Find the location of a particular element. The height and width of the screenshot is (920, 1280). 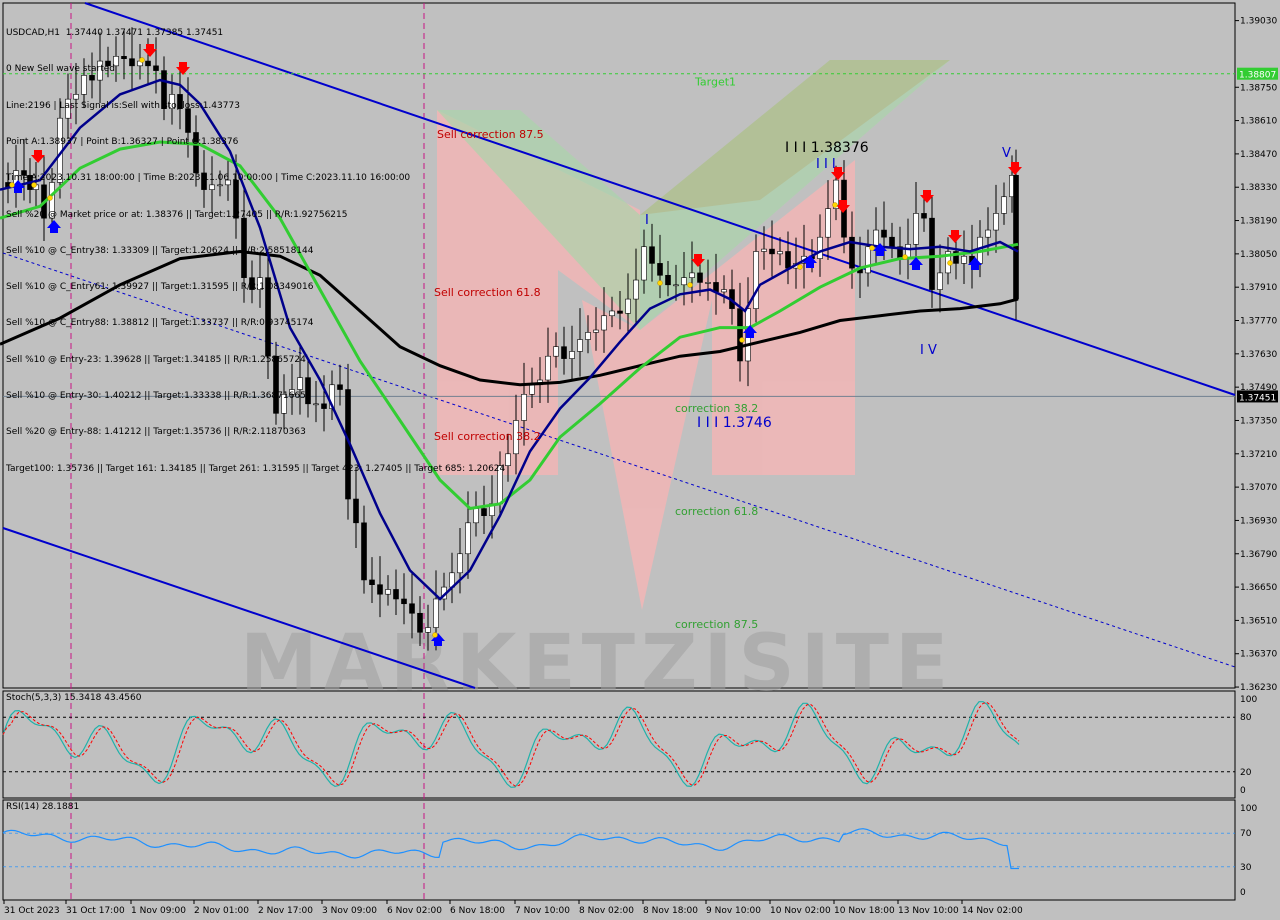

x-tick-label: 9 Nov 10:00 is located at coordinates (733, 911).